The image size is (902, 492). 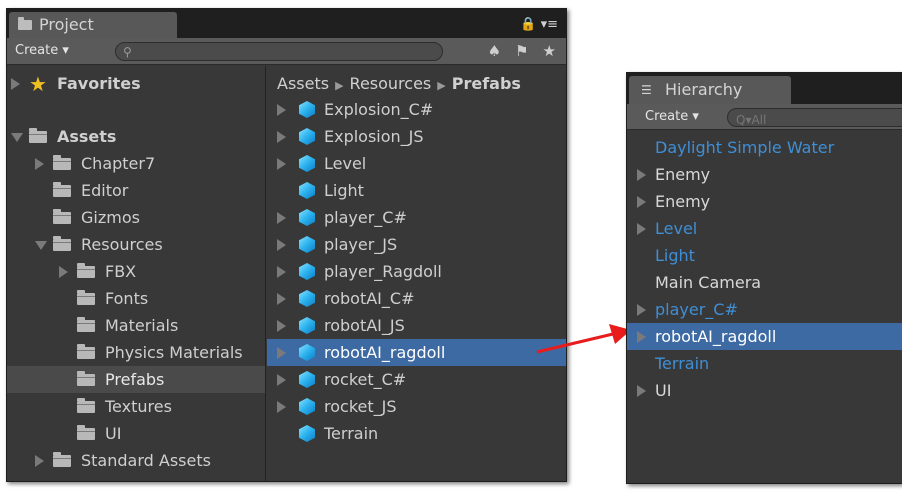 What do you see at coordinates (539, 24) in the screenshot?
I see `lock-menu-icon: 🔒 ▾≡` at bounding box center [539, 24].